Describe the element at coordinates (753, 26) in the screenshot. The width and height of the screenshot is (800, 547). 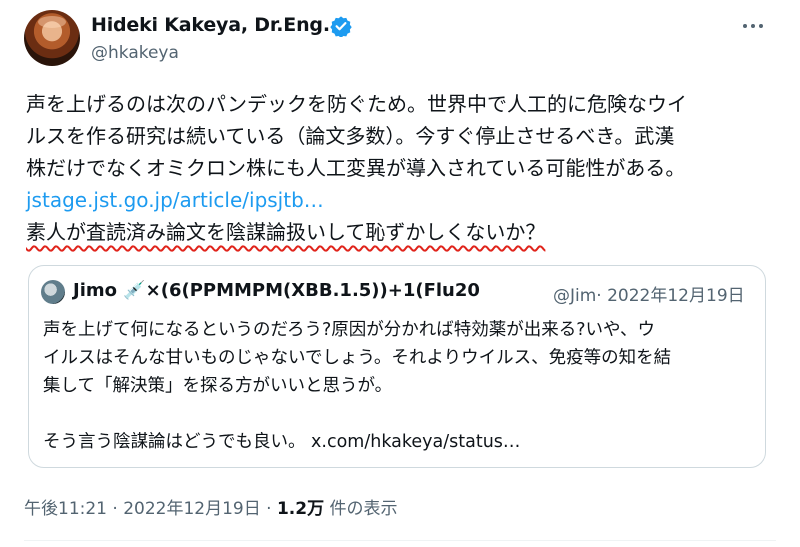
I see `more-options-icon` at that location.